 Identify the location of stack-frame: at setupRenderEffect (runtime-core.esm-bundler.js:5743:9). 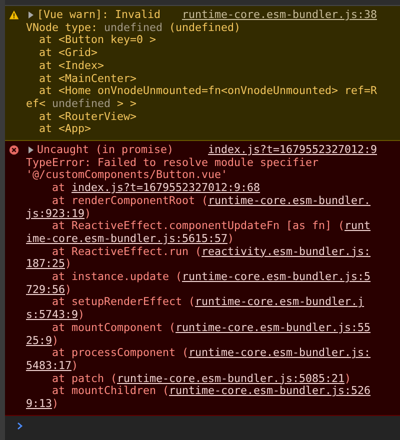
(201, 309).